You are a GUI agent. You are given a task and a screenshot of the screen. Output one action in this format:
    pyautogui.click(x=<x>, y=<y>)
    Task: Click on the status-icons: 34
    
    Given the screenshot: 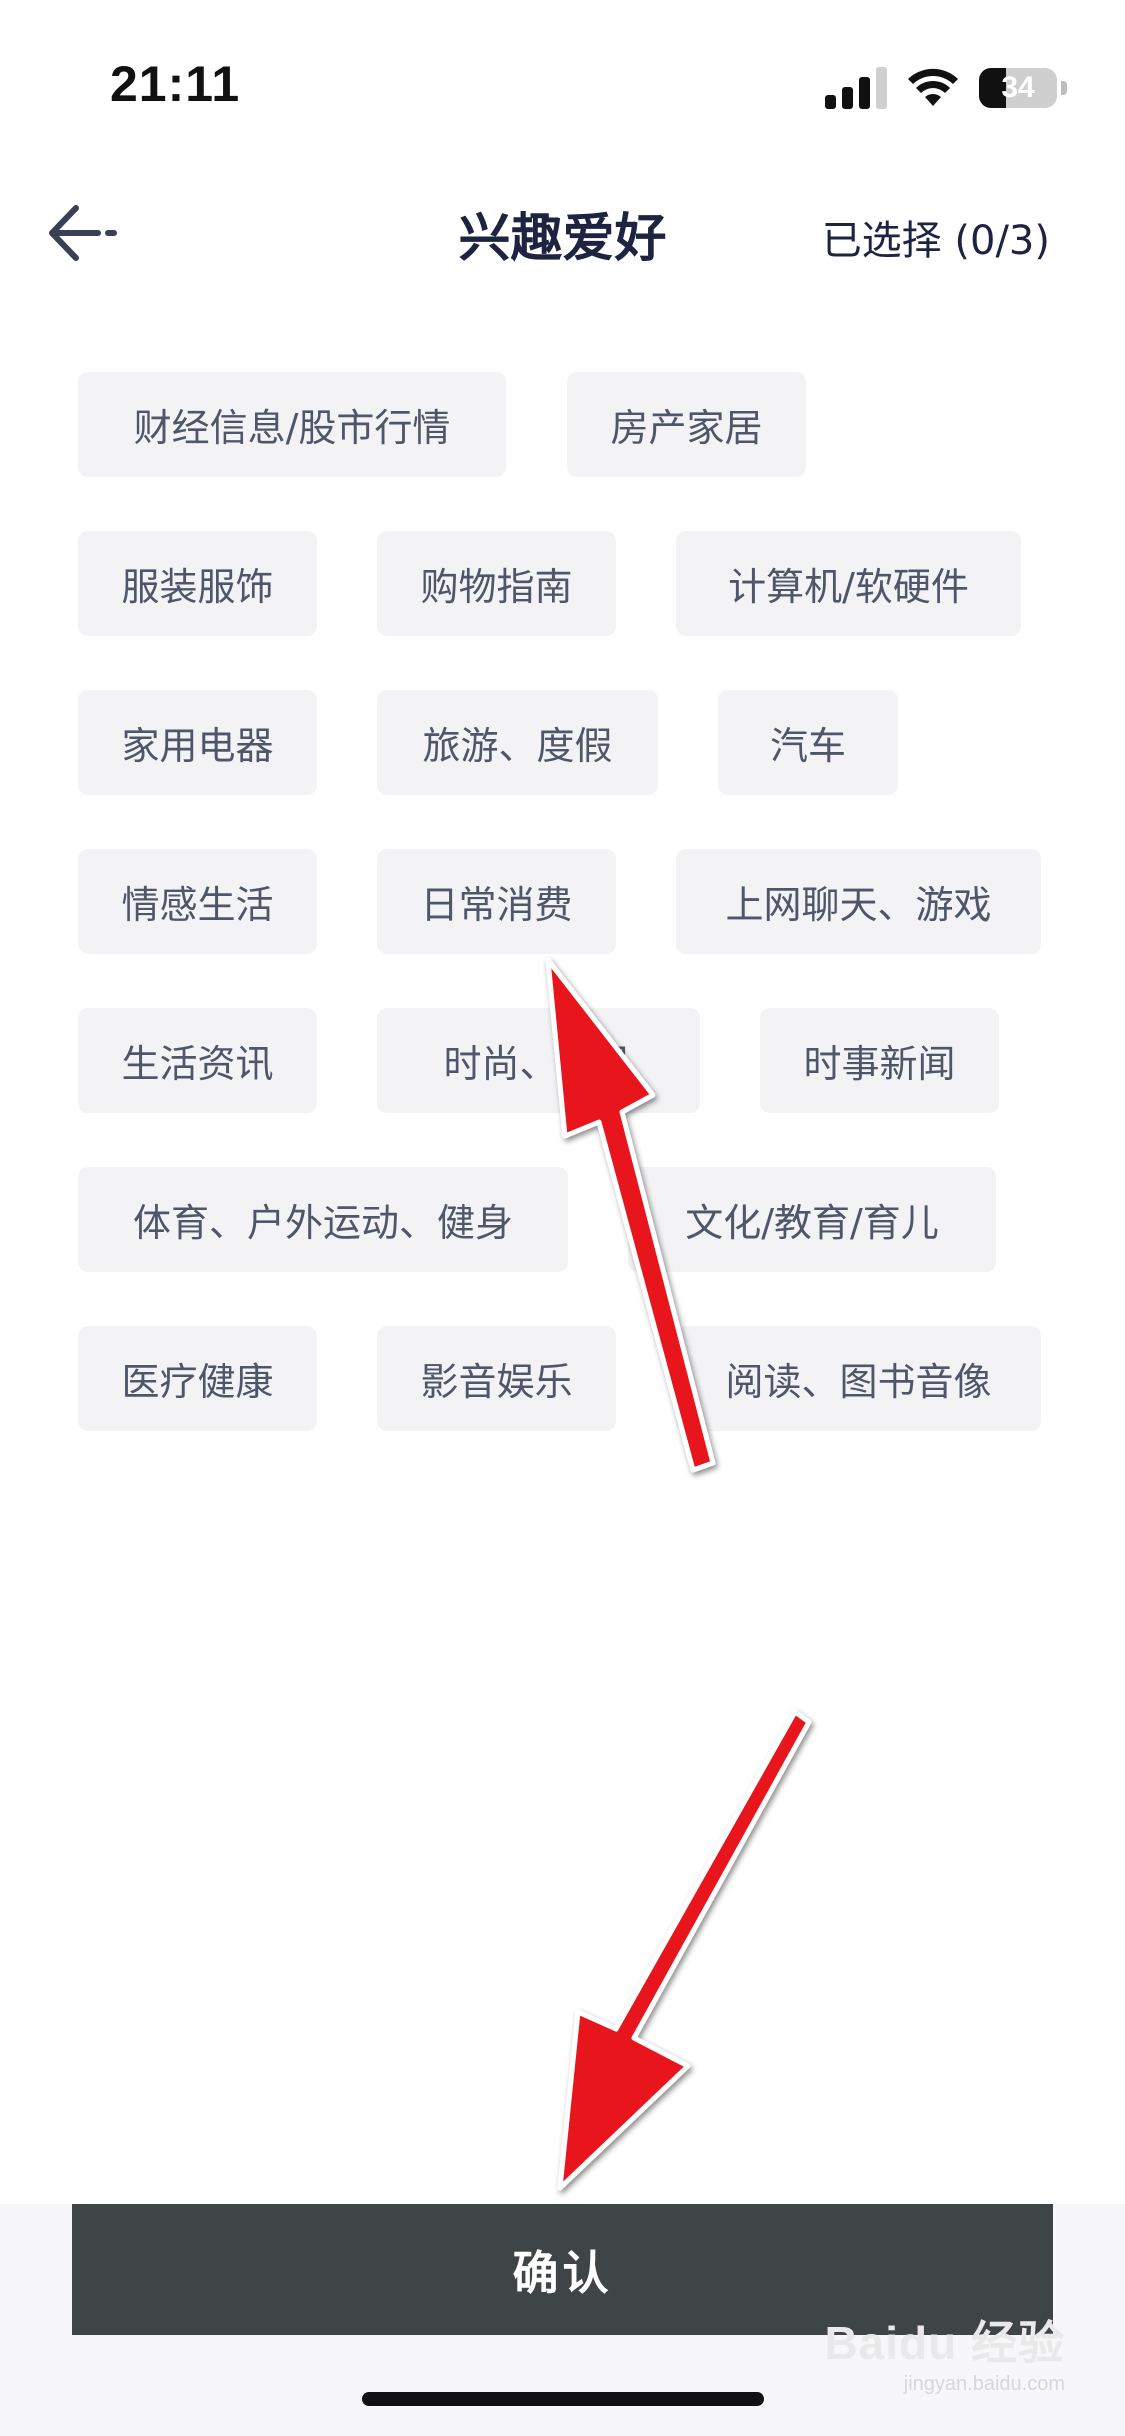 What is the action you would take?
    pyautogui.click(x=946, y=88)
    